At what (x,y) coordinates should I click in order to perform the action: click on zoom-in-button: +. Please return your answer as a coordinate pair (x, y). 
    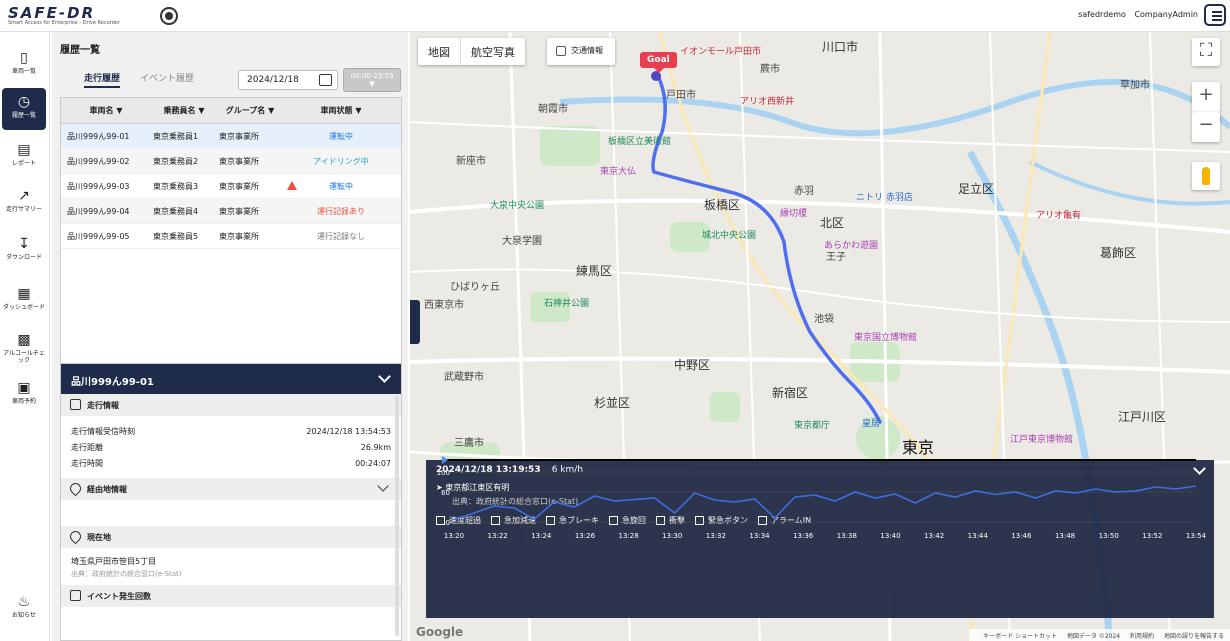
    Looking at the image, I should click on (1206, 97).